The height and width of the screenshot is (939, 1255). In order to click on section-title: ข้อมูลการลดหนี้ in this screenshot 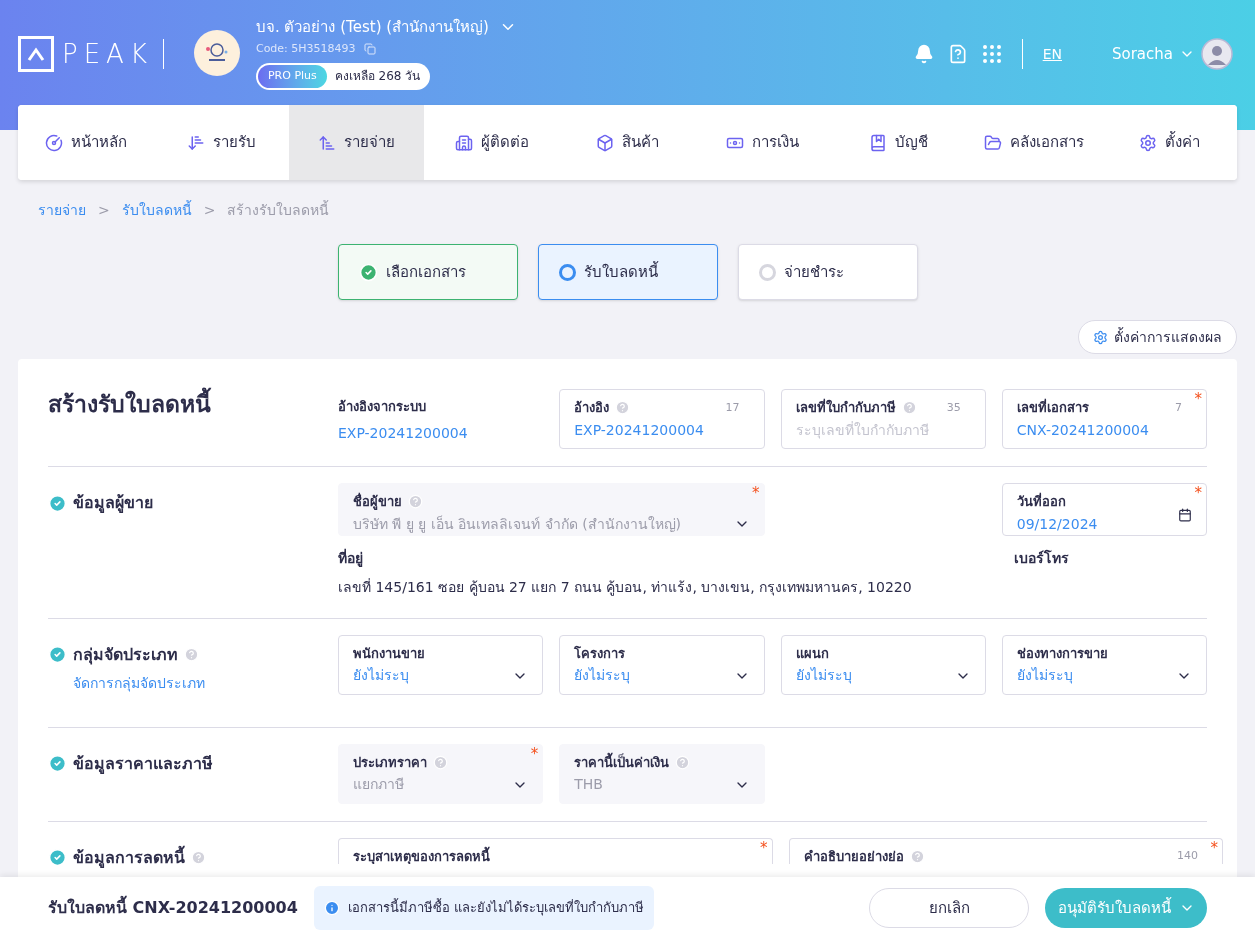, I will do `click(129, 857)`.